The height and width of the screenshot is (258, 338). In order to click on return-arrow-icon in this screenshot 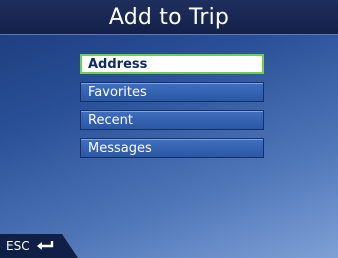, I will do `click(45, 246)`.